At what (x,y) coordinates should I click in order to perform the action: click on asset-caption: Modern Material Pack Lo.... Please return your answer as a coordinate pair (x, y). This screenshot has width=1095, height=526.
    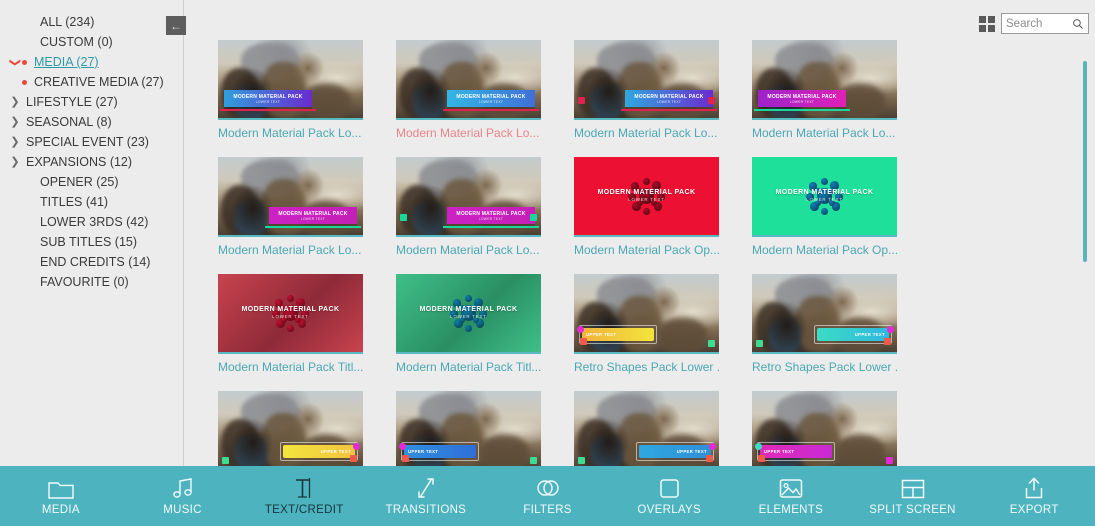
    Looking at the image, I should click on (468, 250).